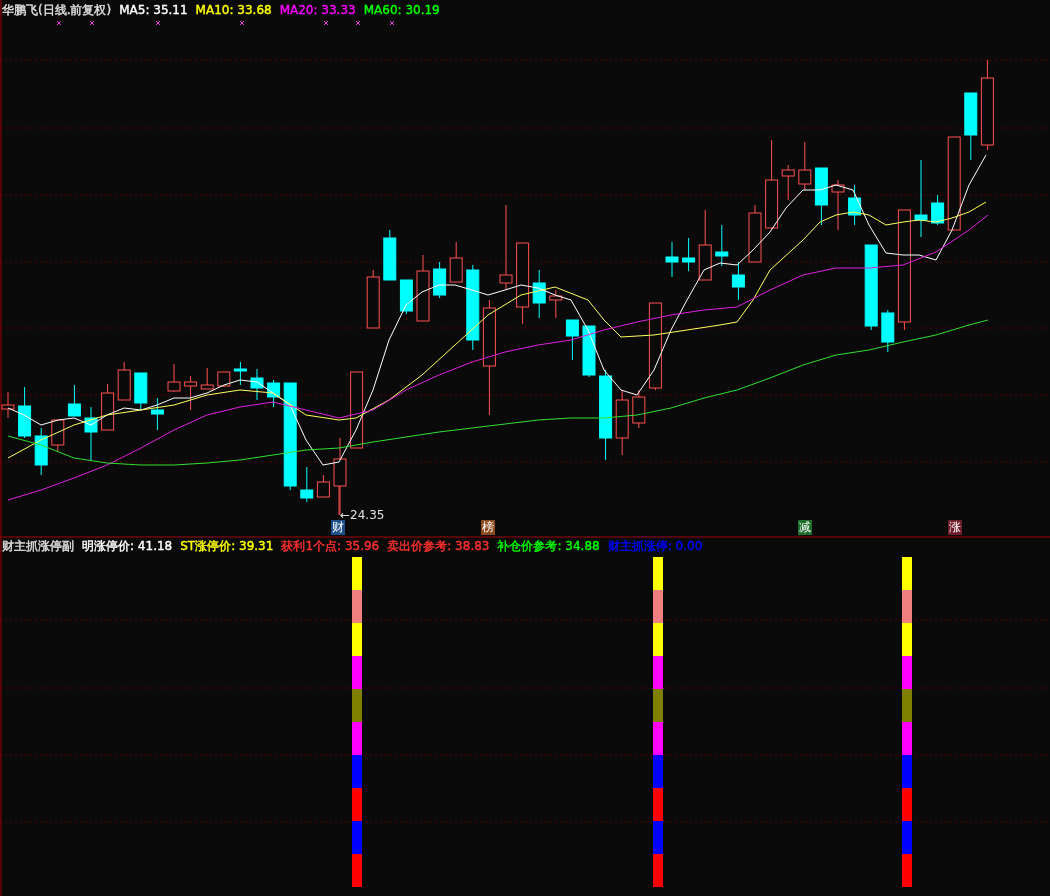 The height and width of the screenshot is (896, 1050). I want to click on signal-label: 财, so click(338, 527).